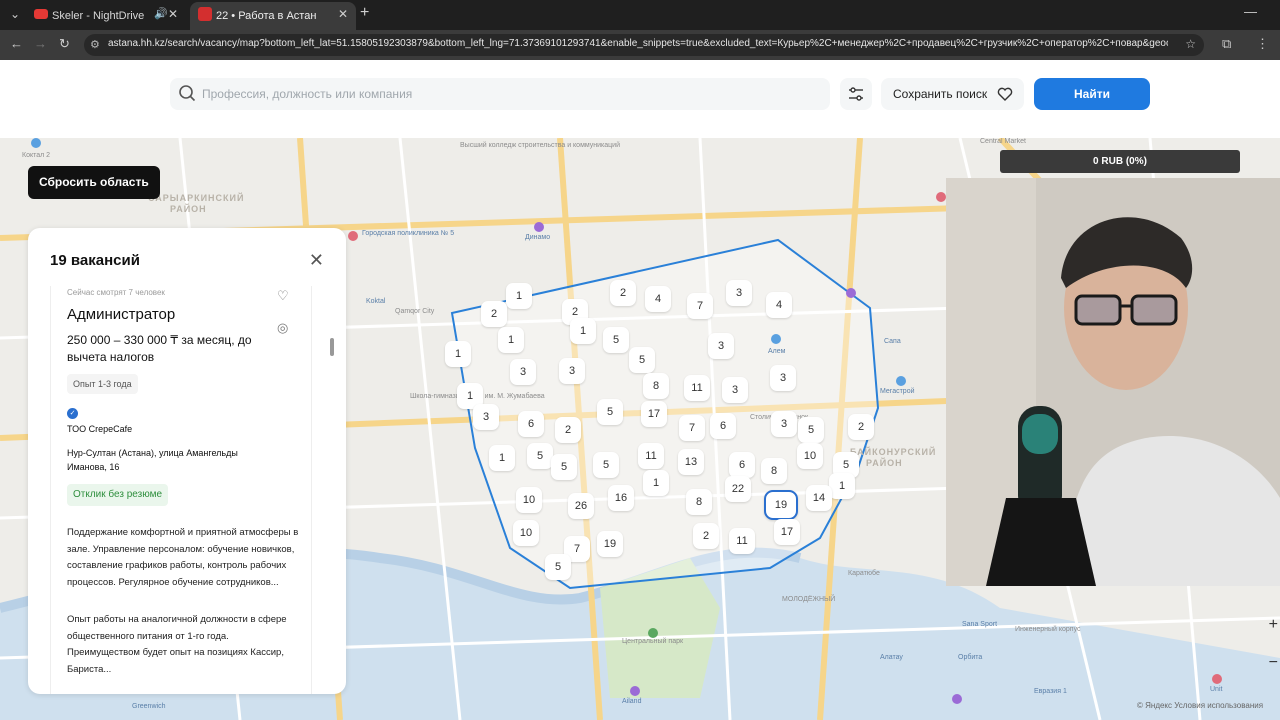 Image resolution: width=1280 pixels, height=720 pixels. What do you see at coordinates (64, 44) in the screenshot?
I see `reload-icon: ↻` at bounding box center [64, 44].